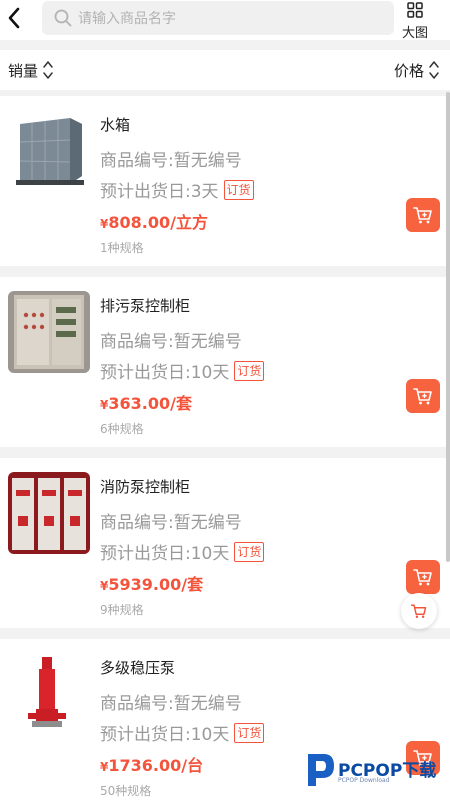 Image resolution: width=450 pixels, height=800 pixels. I want to click on price-value: 5939.00/套, so click(156, 584).